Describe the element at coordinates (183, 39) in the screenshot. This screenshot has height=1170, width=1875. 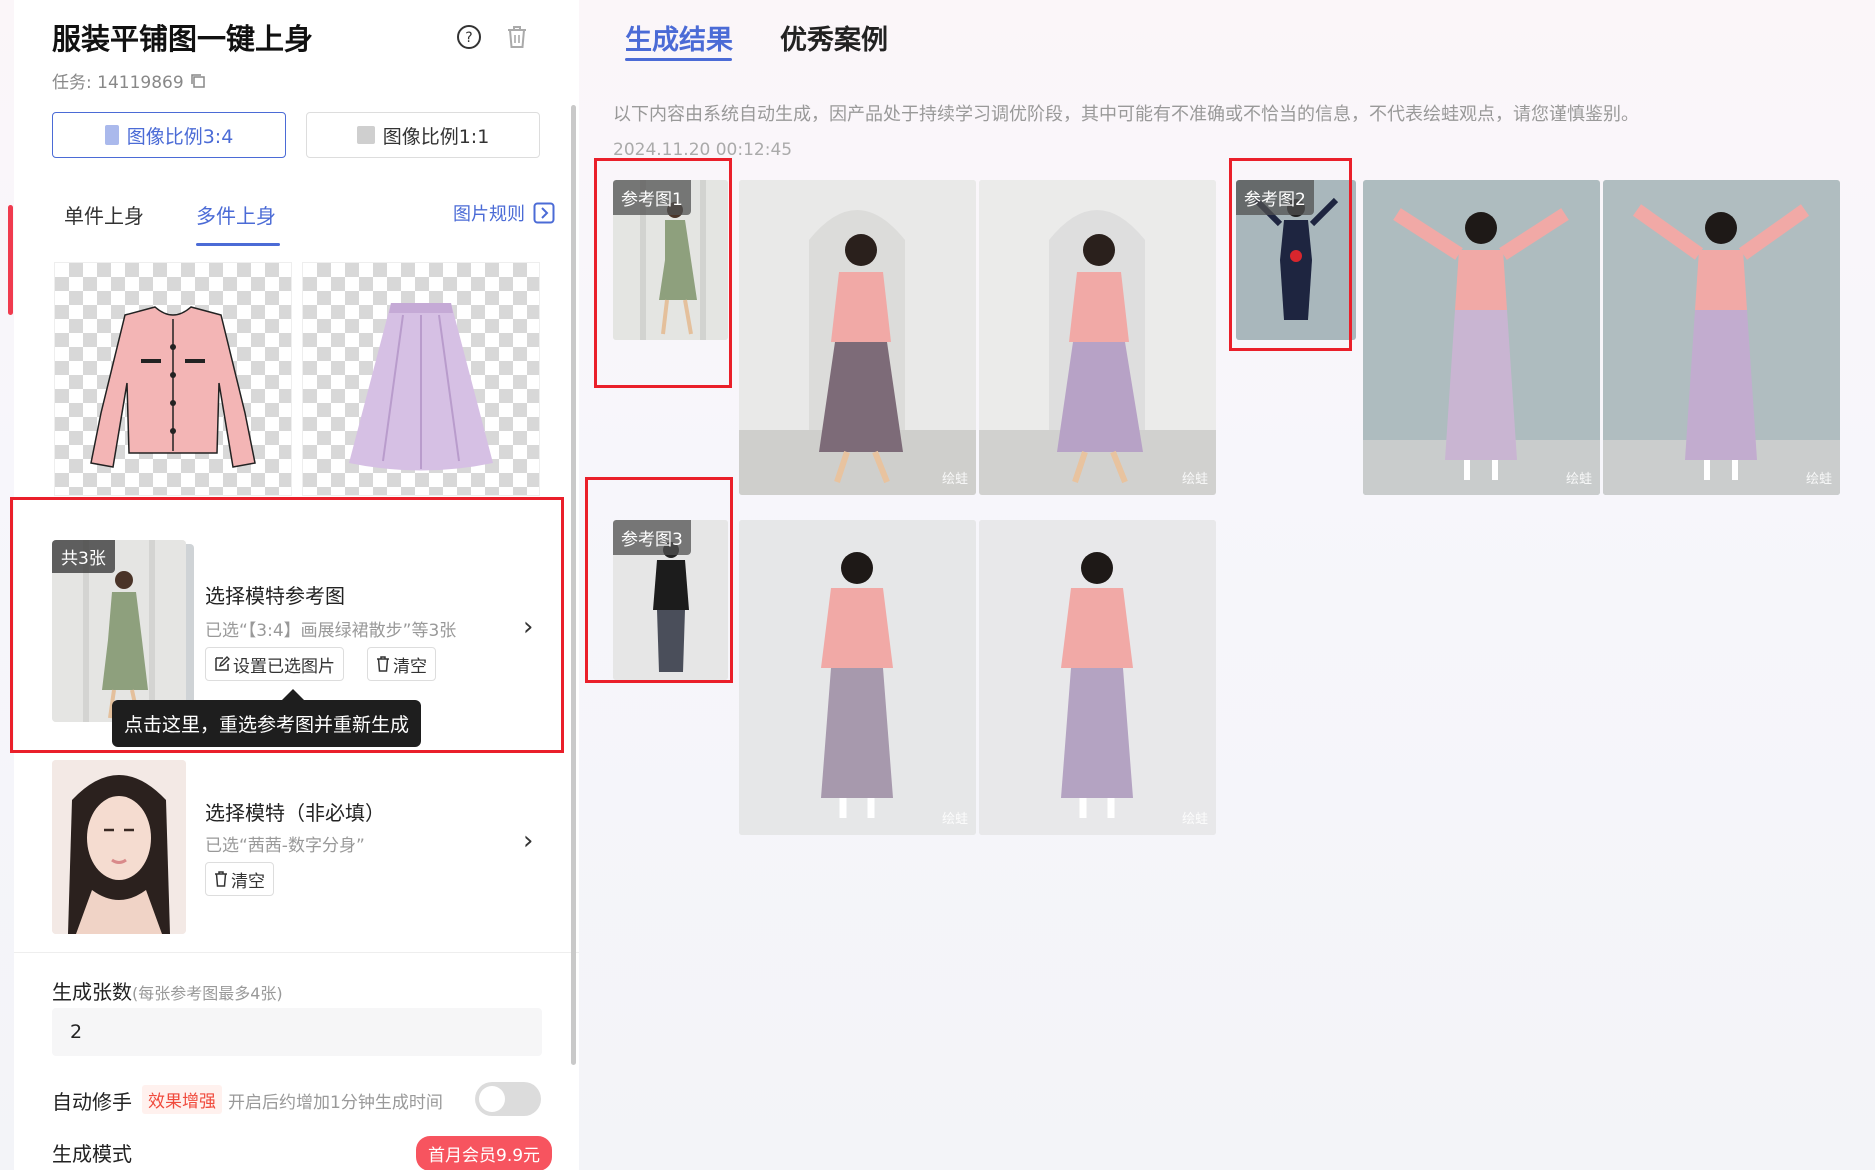
I see `page-title: 服装平铺图一键上身` at that location.